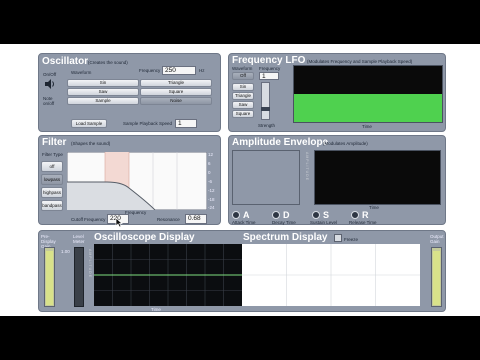 This screenshot has width=480, height=360. What do you see at coordinates (65, 251) in the screenshot?
I see `level-meter-value: 1.00` at bounding box center [65, 251].